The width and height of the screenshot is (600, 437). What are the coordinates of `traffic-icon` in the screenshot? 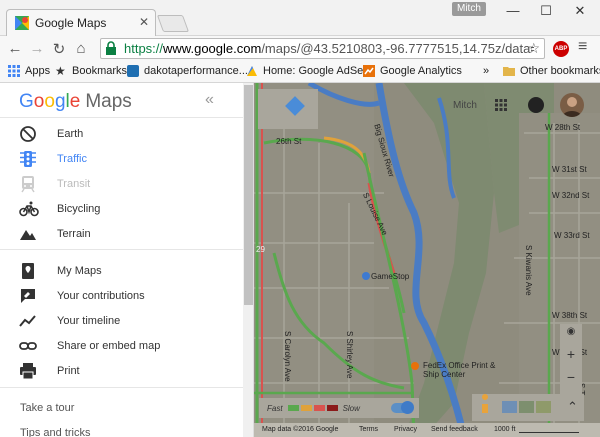 It's located at (29, 159).